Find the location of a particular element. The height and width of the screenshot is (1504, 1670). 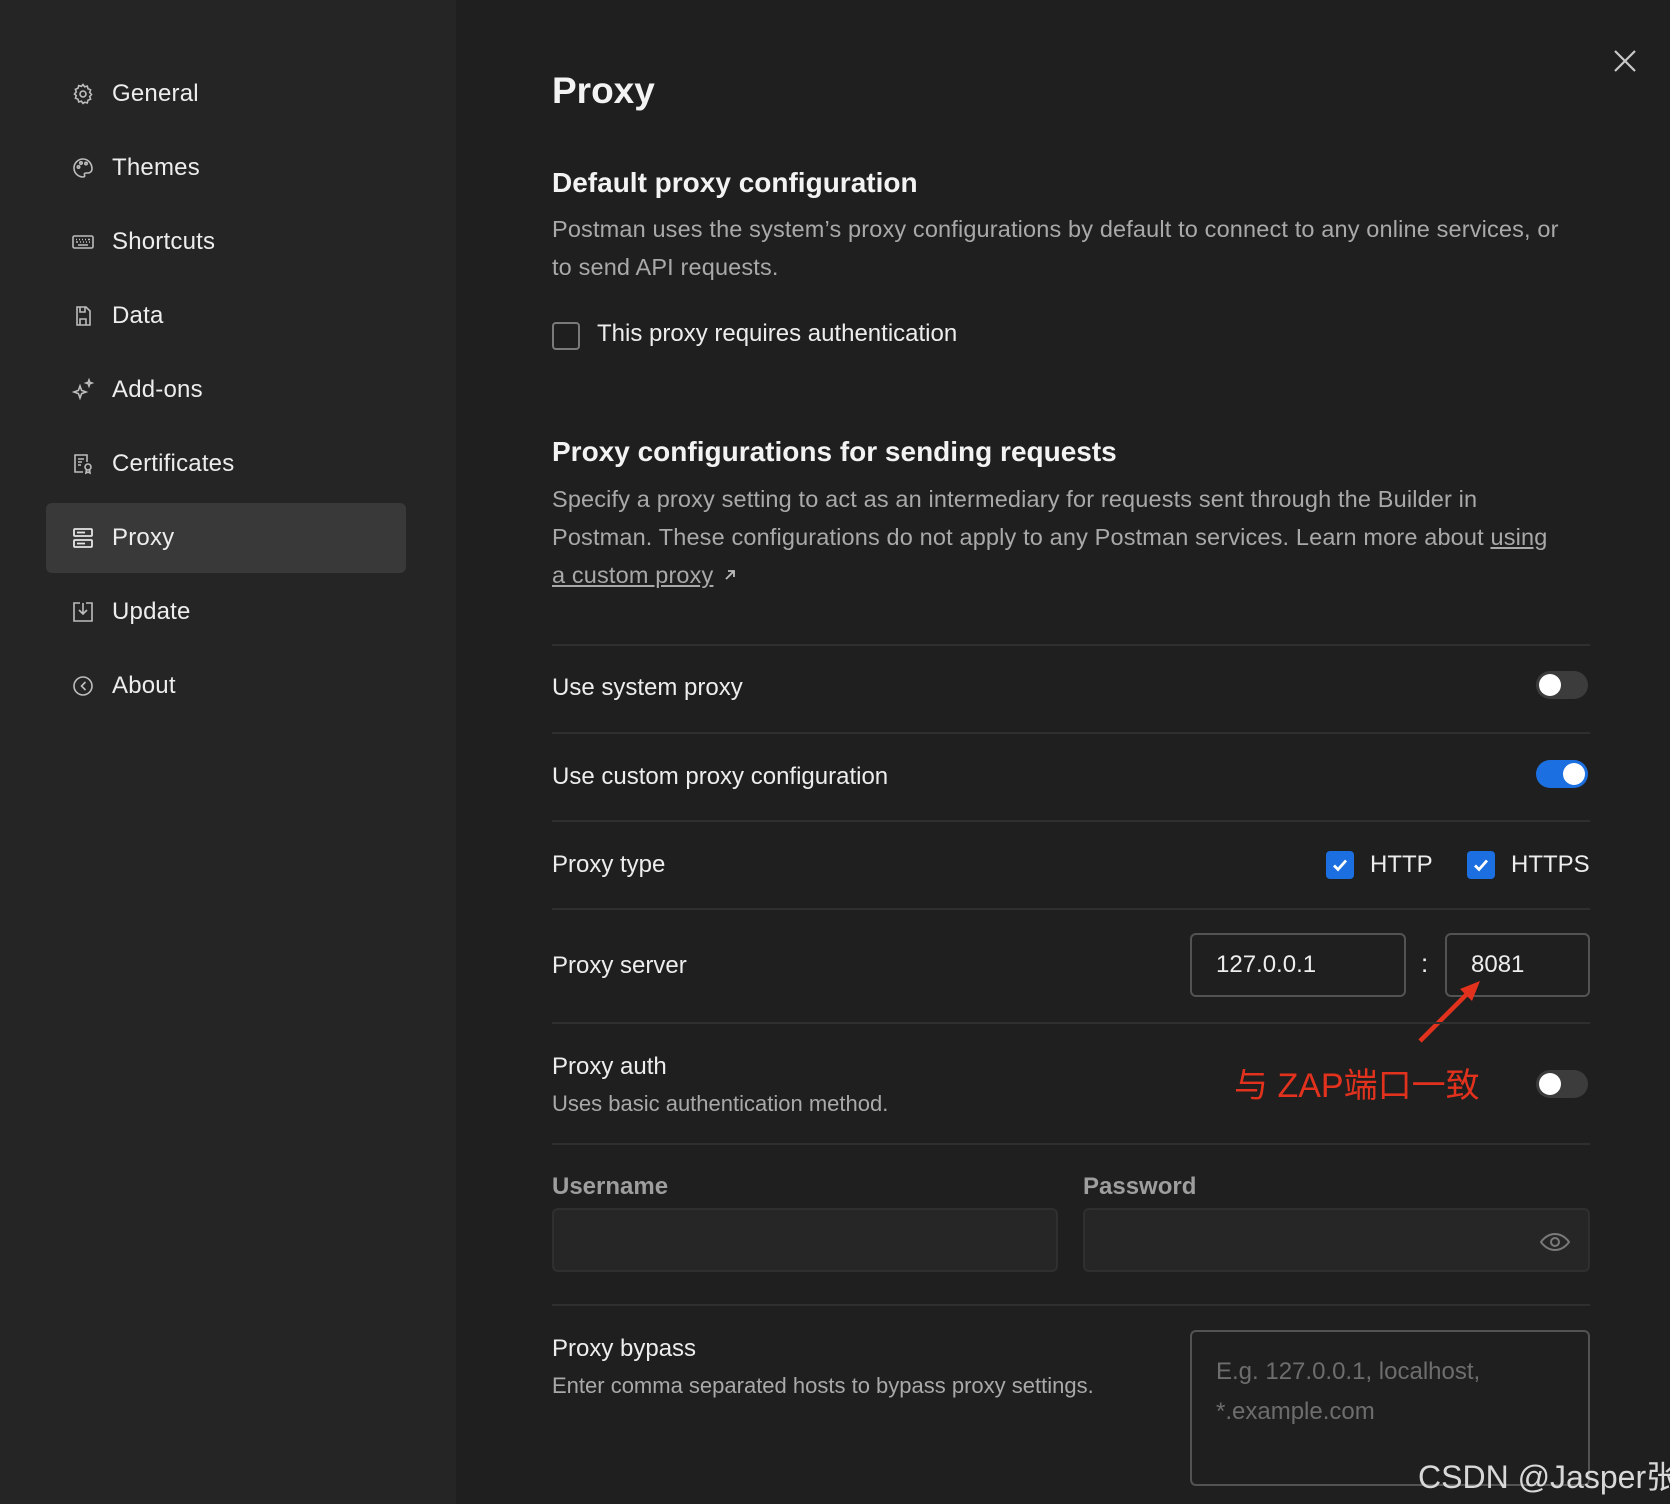

sidebar-item-label: Themes is located at coordinates (156, 167).